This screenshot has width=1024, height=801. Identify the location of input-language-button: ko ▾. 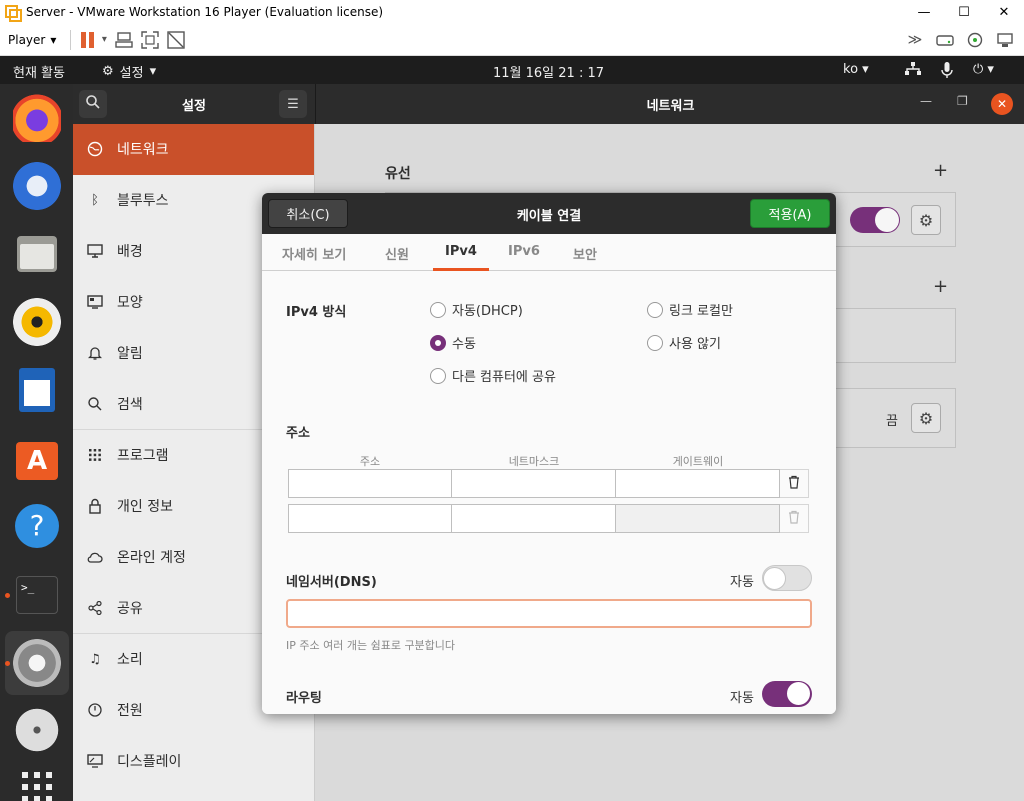
(856, 69).